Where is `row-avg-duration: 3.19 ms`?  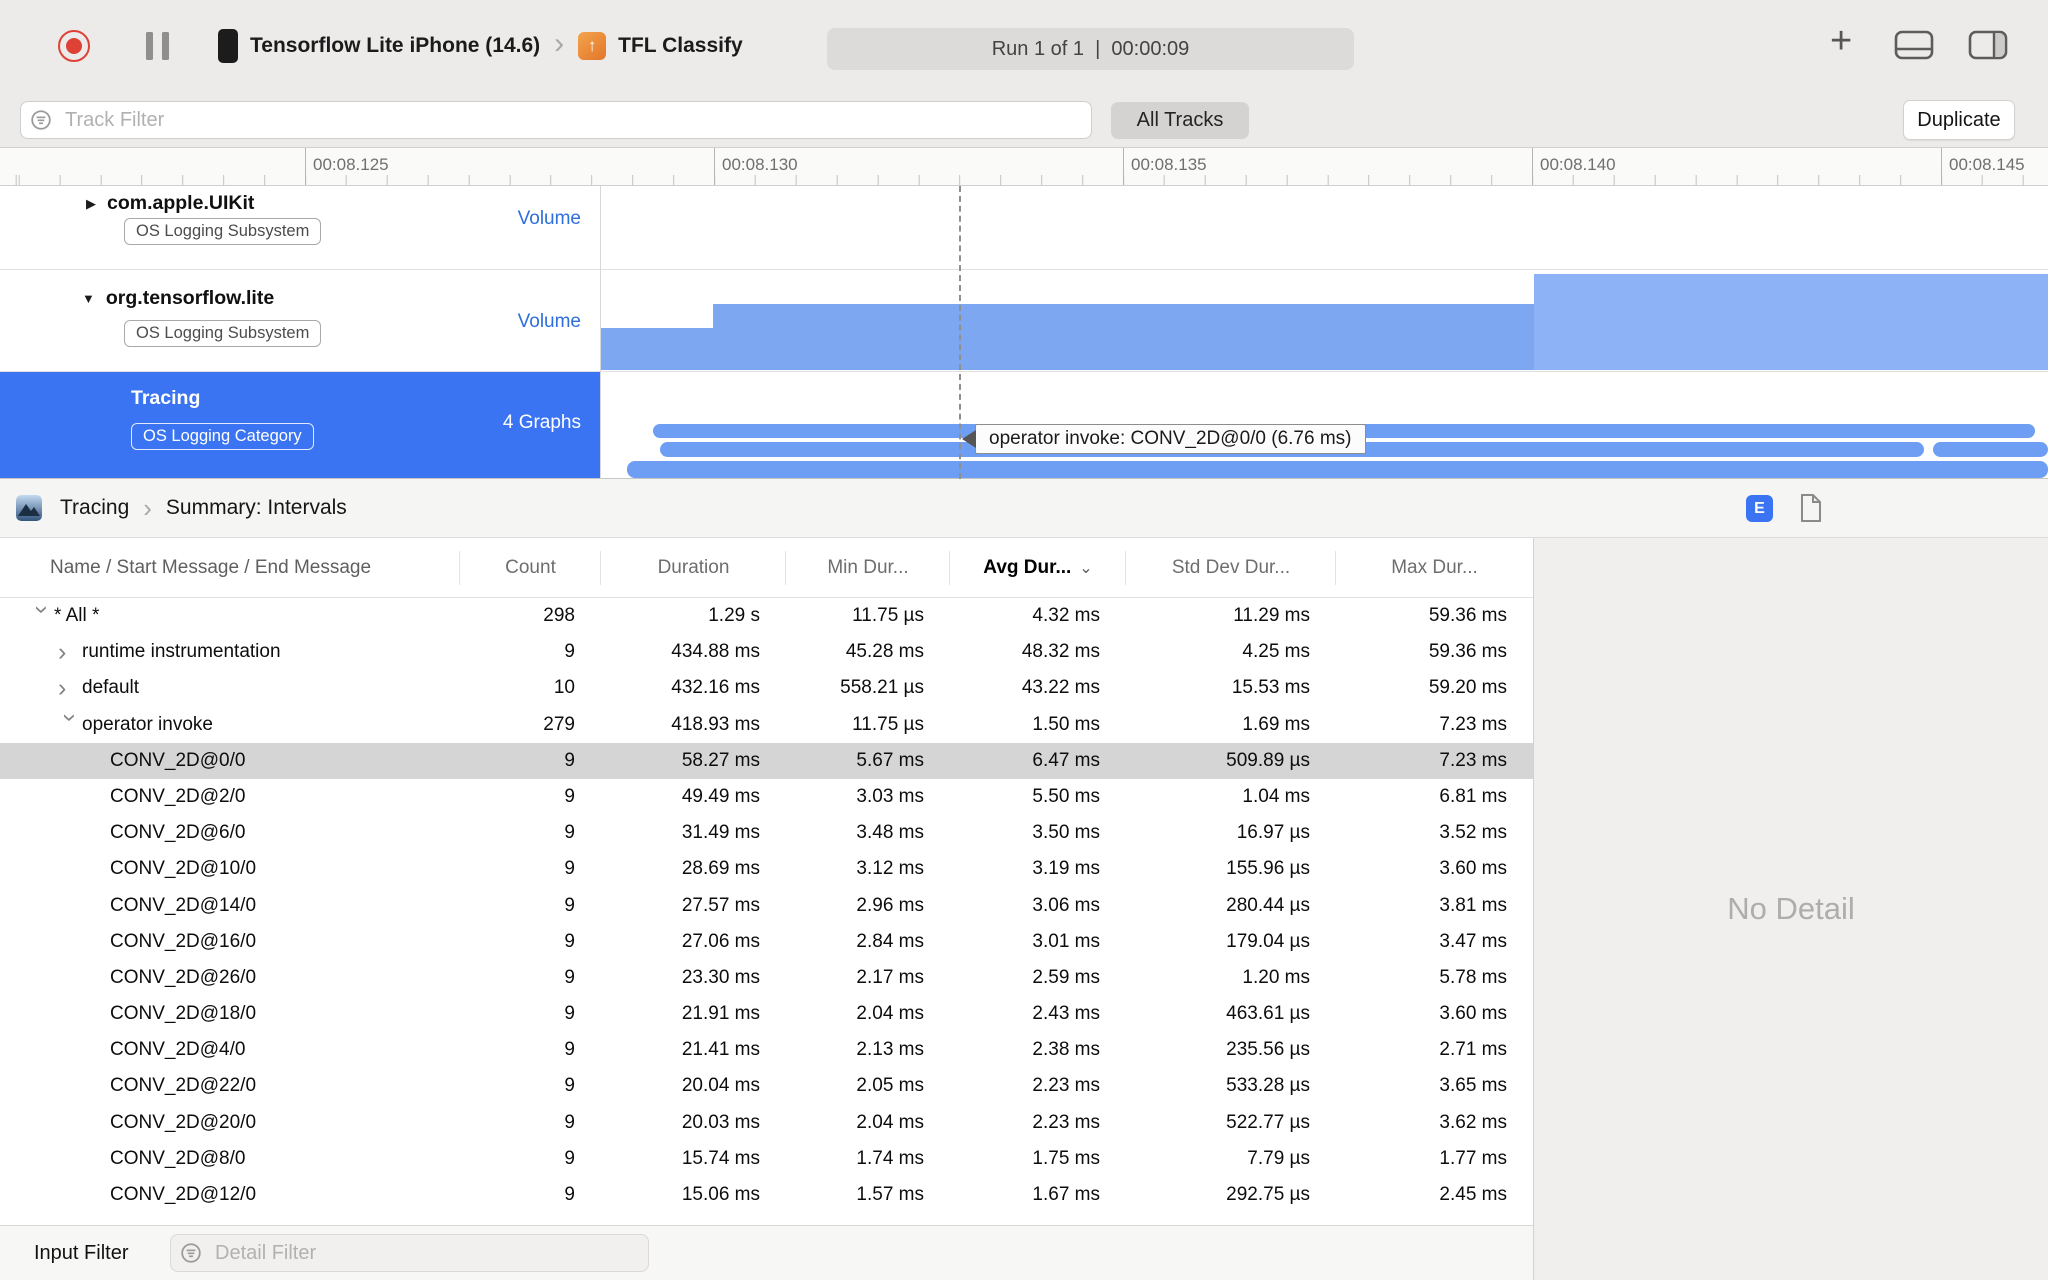
row-avg-duration: 3.19 ms is located at coordinates (1066, 869).